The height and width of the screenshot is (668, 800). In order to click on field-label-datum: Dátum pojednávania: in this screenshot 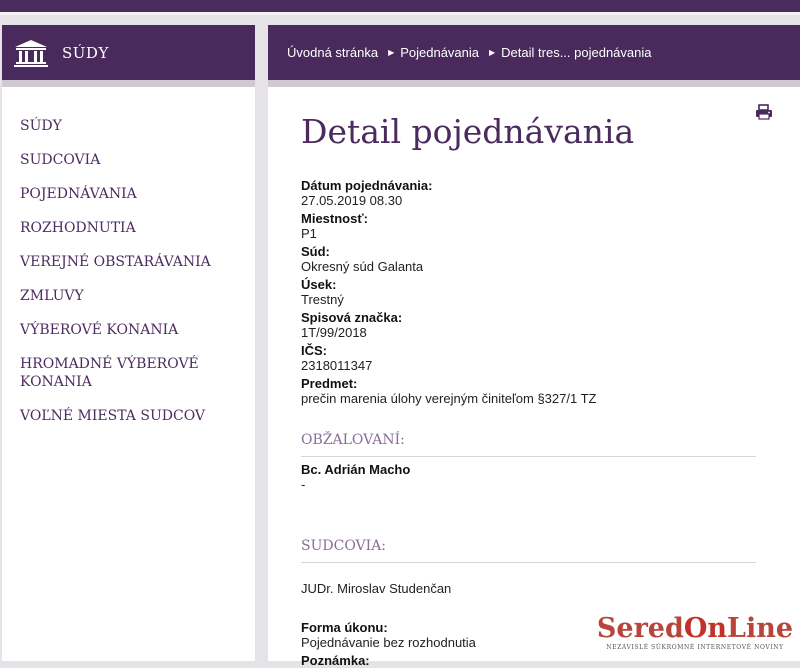, I will do `click(367, 185)`.